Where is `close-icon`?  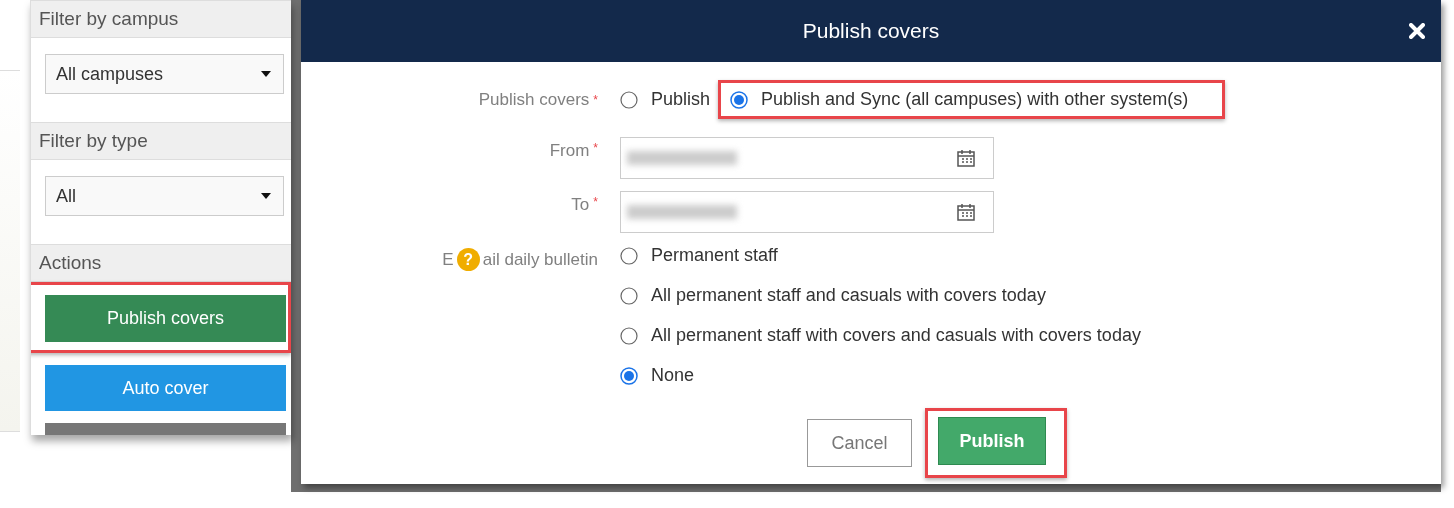
close-icon is located at coordinates (1417, 31).